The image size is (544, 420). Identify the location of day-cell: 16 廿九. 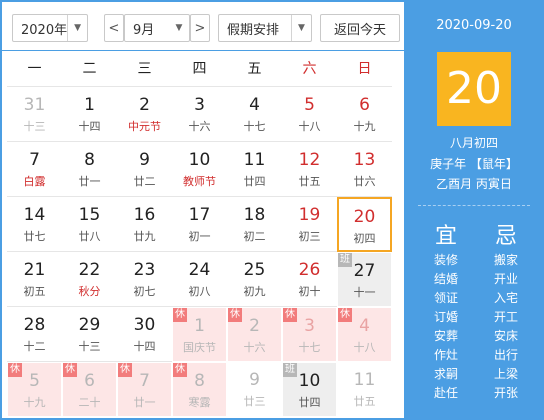
(144, 224).